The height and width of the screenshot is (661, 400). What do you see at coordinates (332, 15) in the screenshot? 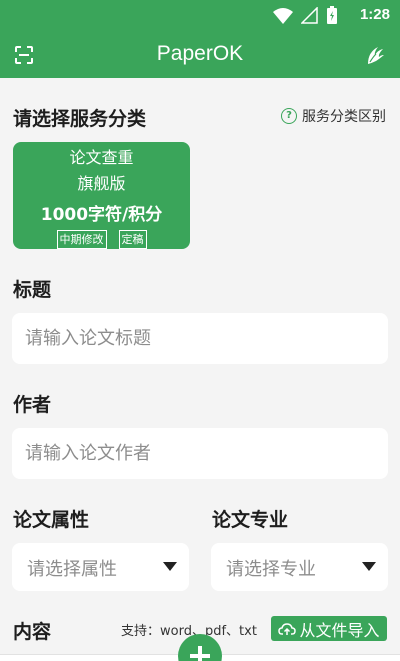
I see `battery-icon` at bounding box center [332, 15].